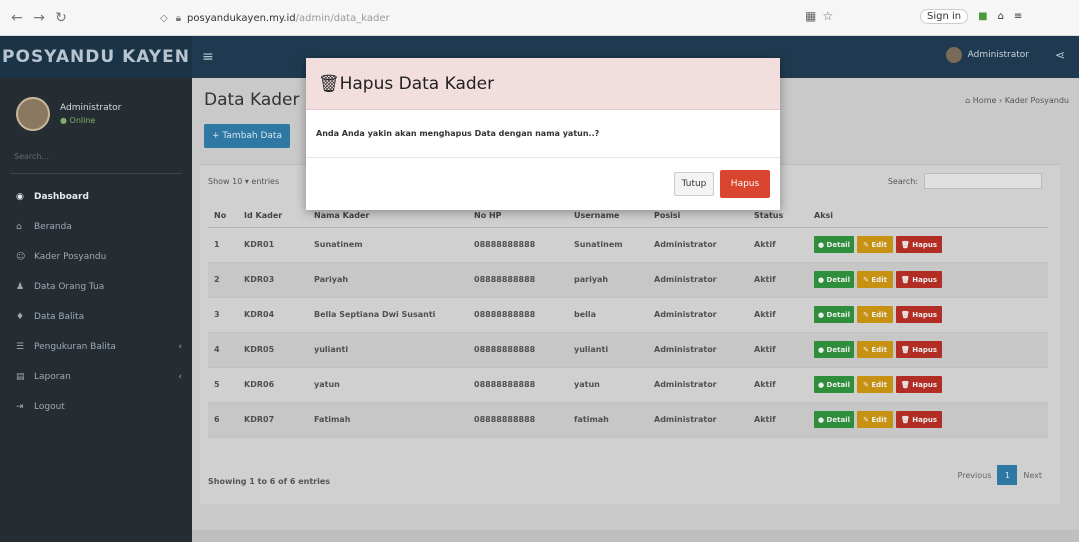 This screenshot has height=542, width=1079. Describe the element at coordinates (983, 181) in the screenshot. I see `search-input` at that location.